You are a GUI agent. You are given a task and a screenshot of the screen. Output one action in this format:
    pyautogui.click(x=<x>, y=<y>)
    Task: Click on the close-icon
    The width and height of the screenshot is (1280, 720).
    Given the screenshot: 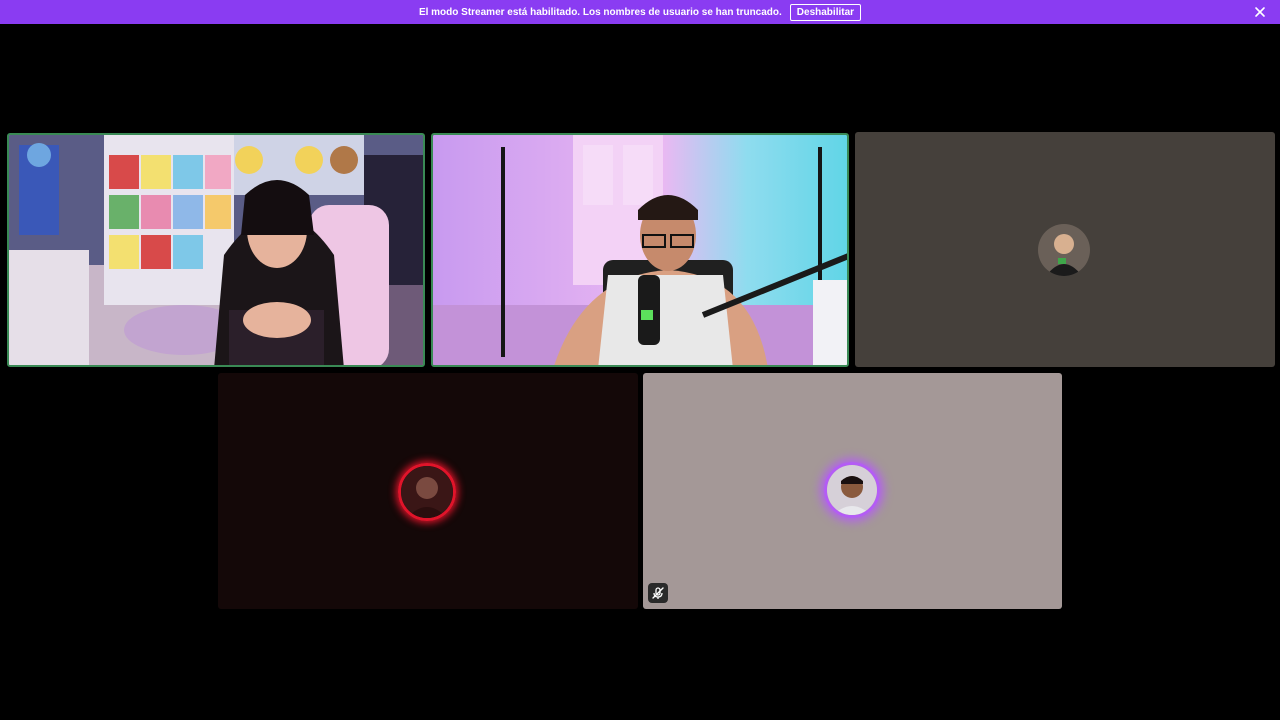 What is the action you would take?
    pyautogui.click(x=1260, y=12)
    